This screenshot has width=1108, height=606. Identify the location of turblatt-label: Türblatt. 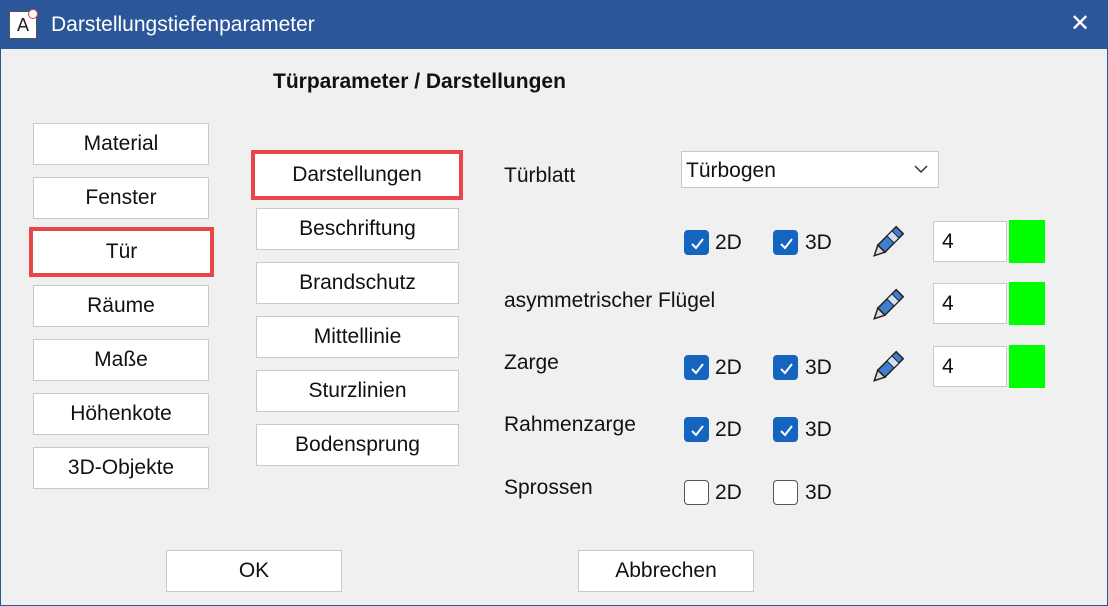
(540, 175).